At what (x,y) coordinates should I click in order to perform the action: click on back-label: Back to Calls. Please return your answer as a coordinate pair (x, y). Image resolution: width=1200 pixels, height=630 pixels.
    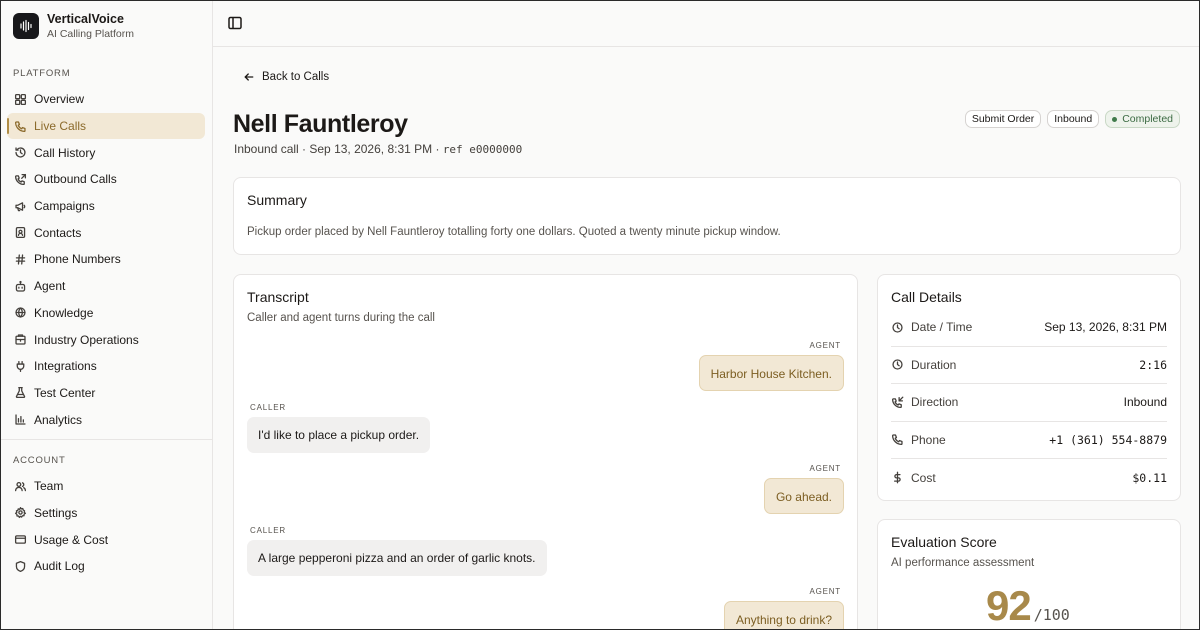
    Looking at the image, I should click on (296, 77).